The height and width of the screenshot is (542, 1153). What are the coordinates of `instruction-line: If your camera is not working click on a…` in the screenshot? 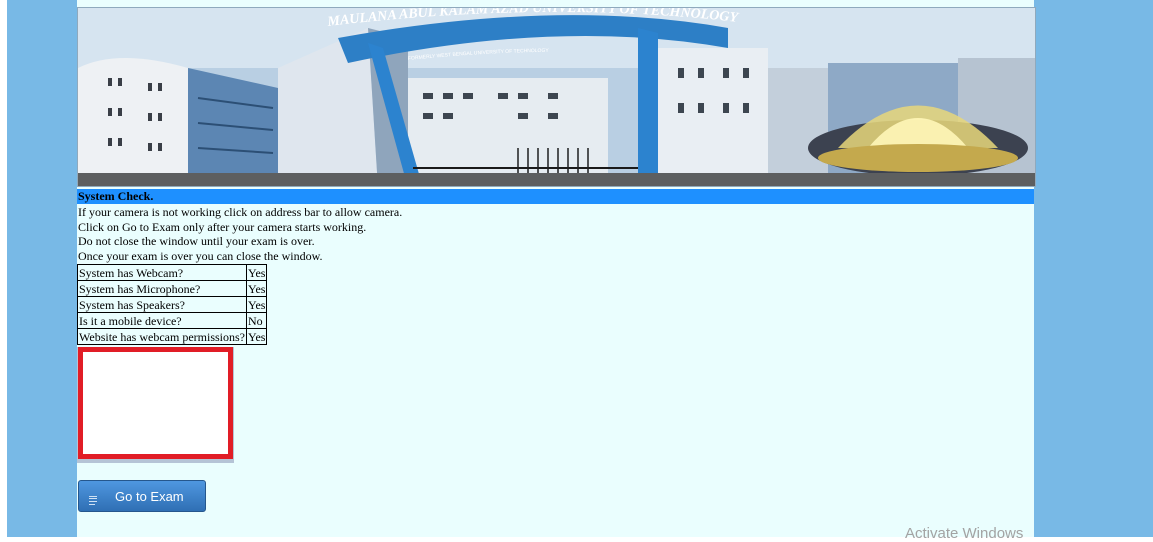 It's located at (240, 212).